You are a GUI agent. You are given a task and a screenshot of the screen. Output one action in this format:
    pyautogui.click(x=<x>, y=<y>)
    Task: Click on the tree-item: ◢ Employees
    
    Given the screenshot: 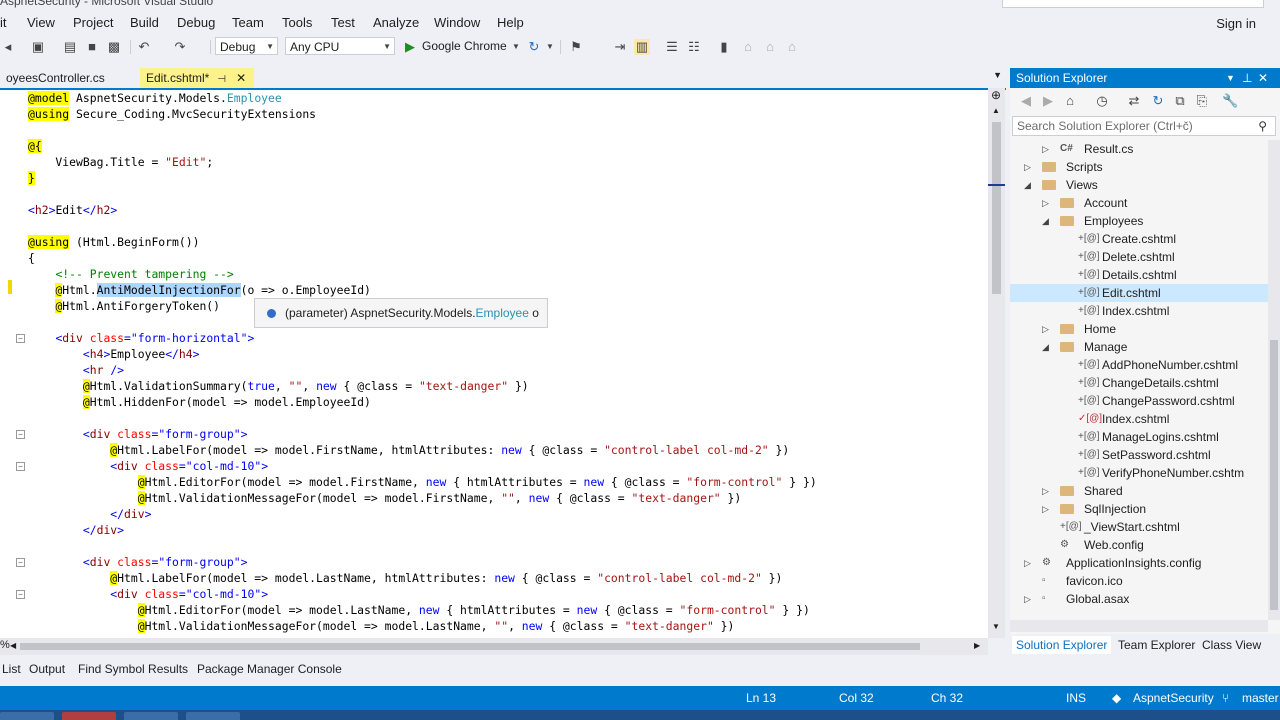 What is the action you would take?
    pyautogui.click(x=1139, y=221)
    